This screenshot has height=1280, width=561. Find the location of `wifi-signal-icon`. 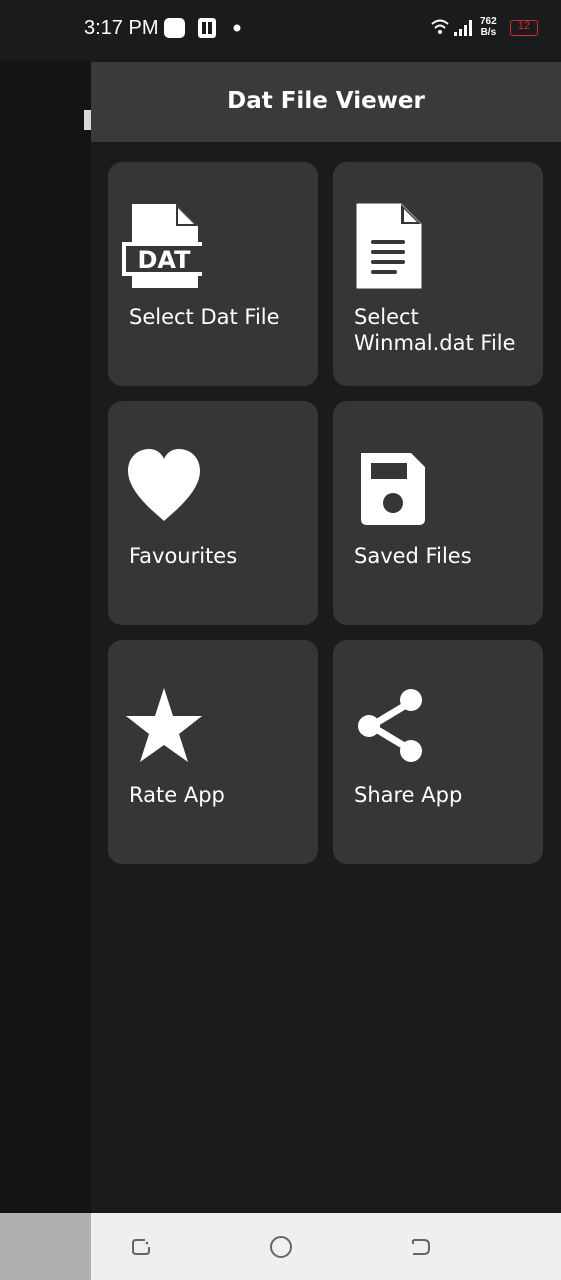

wifi-signal-icon is located at coordinates (451, 27).